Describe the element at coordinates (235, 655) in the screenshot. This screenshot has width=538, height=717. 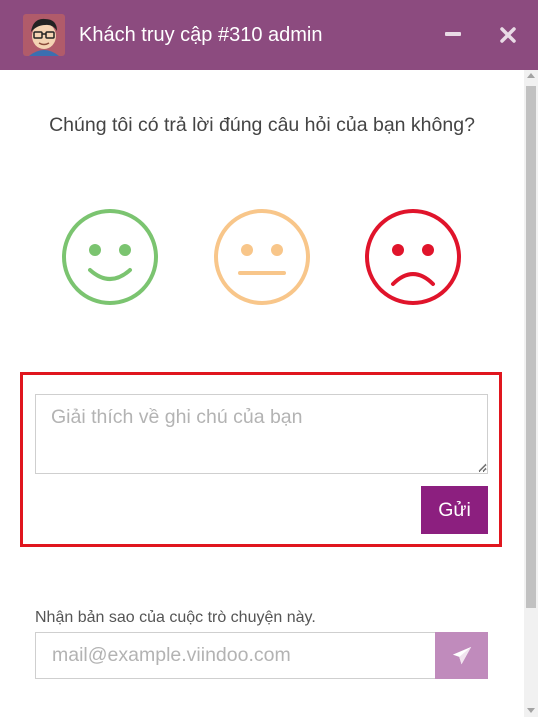
I see `email-field` at that location.